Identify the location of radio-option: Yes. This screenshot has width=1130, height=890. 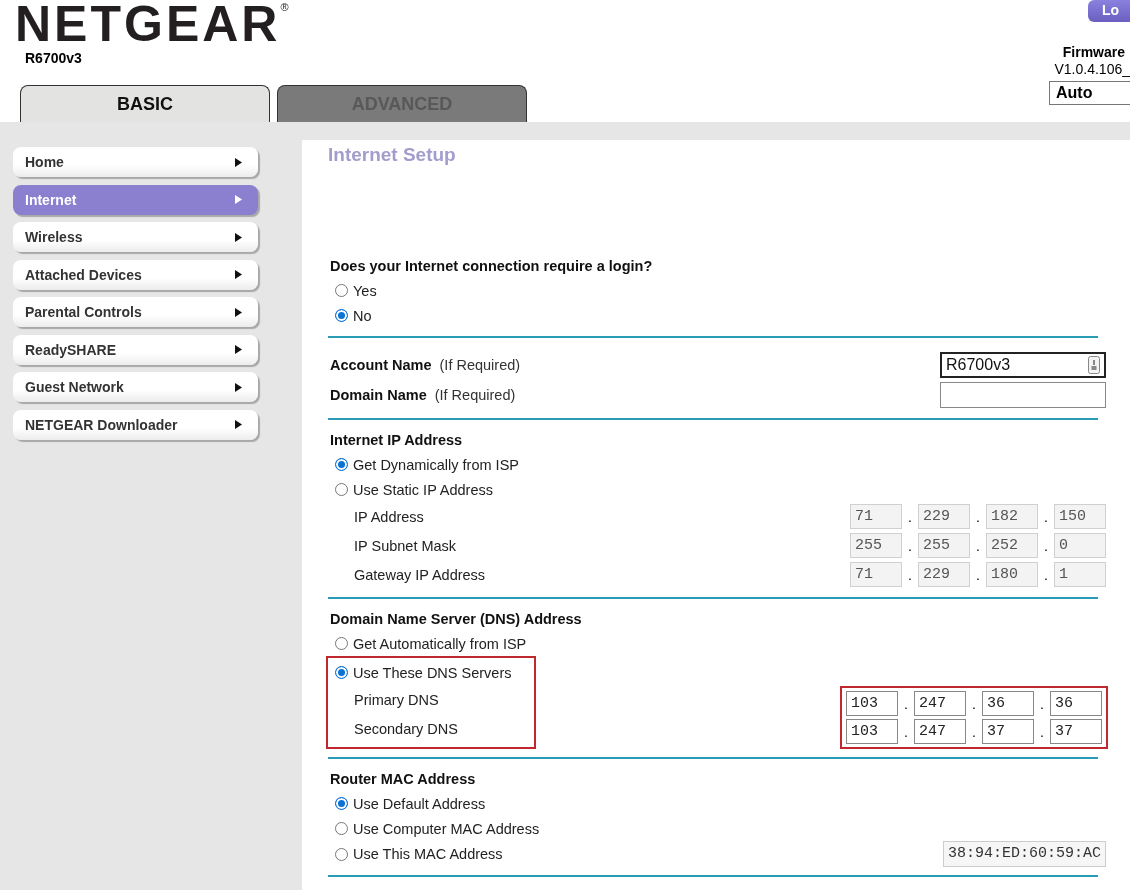
(352, 290).